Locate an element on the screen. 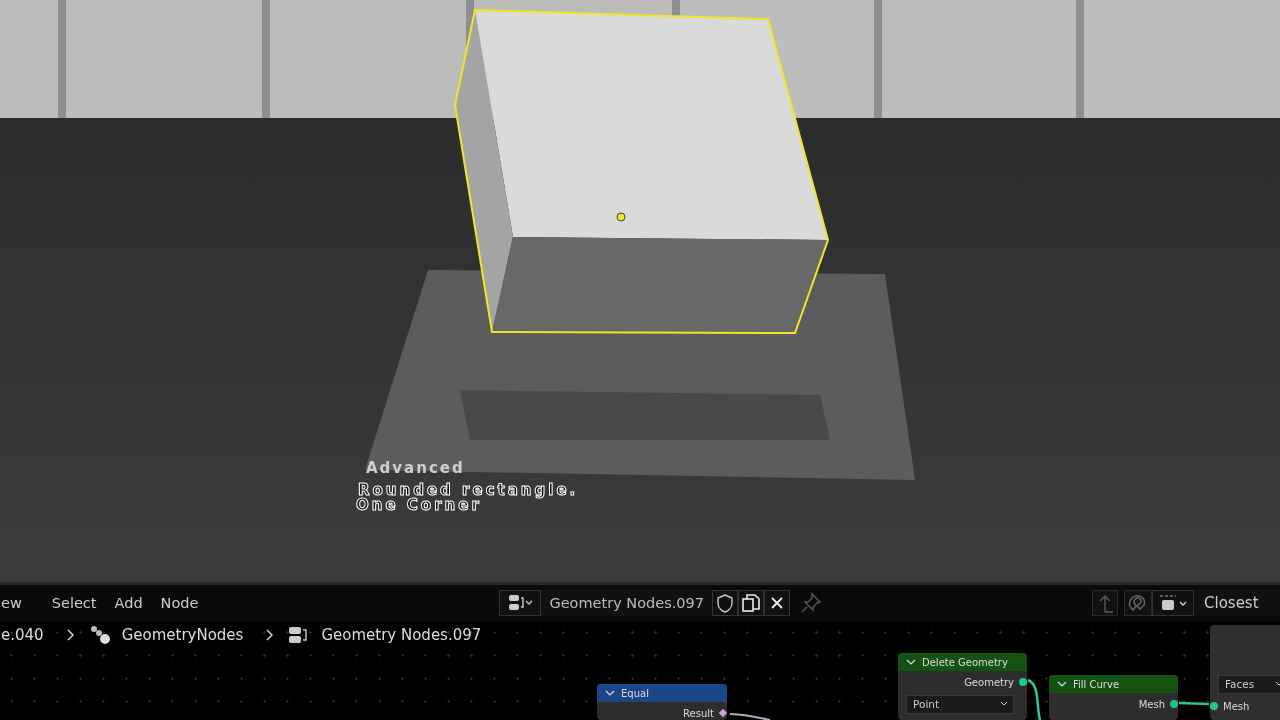 Image resolution: width=1280 pixels, height=720 pixels. node-card: Faces Mesh is located at coordinates (1245, 672).